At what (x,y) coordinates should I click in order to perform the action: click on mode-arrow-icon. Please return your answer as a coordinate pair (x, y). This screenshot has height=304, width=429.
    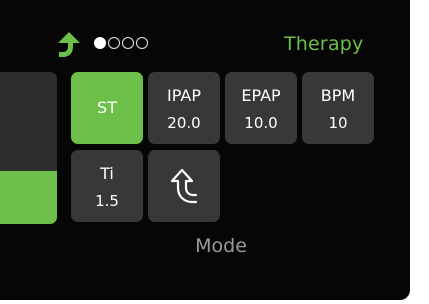
    Looking at the image, I should click on (184, 186).